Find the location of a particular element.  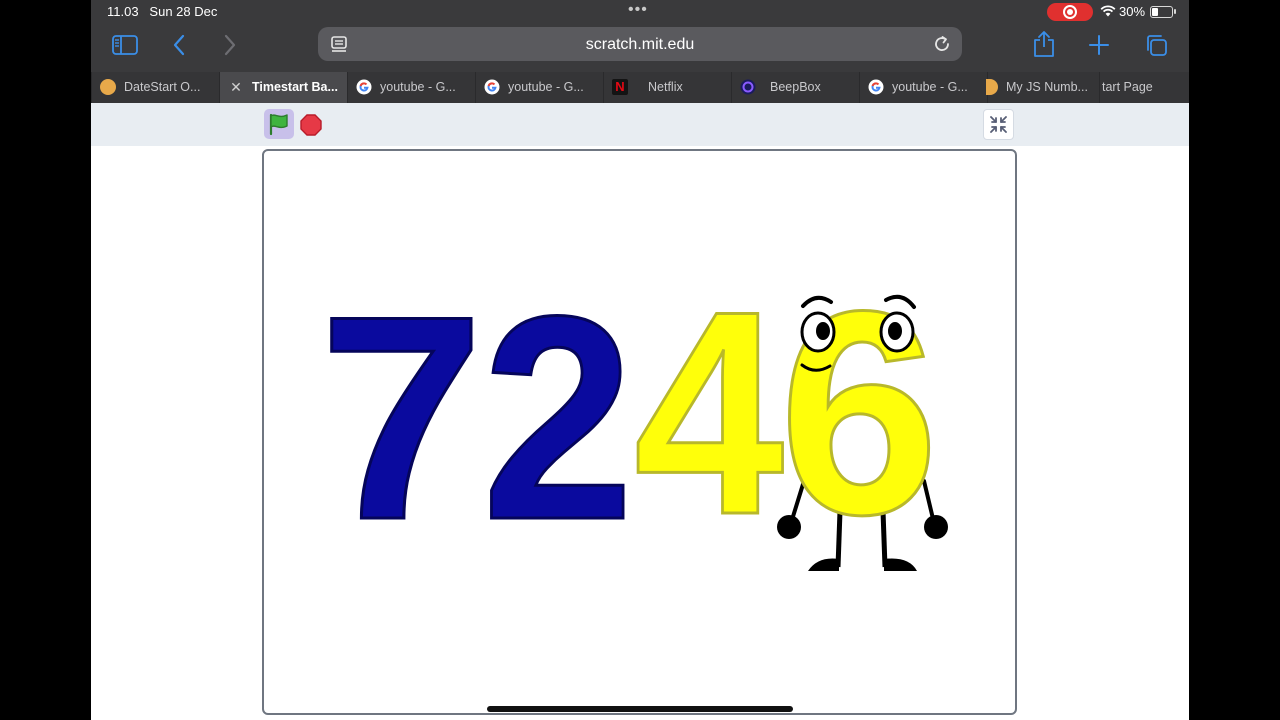

battery-icon is located at coordinates (1161, 12).